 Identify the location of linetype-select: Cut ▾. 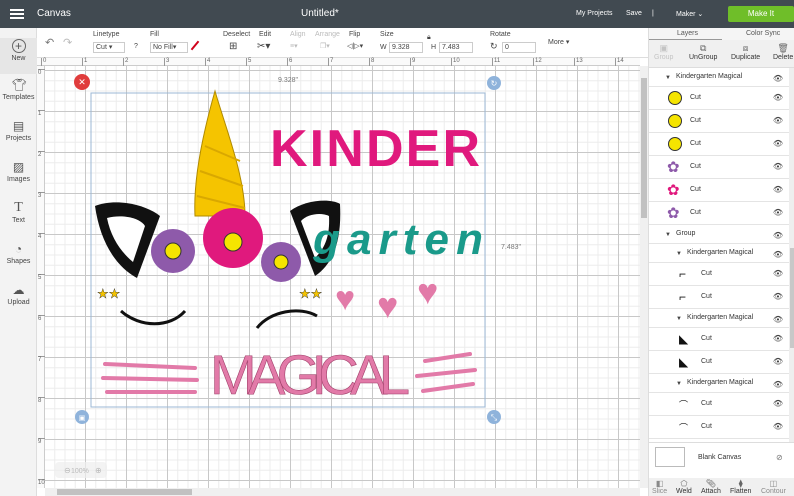
(109, 47).